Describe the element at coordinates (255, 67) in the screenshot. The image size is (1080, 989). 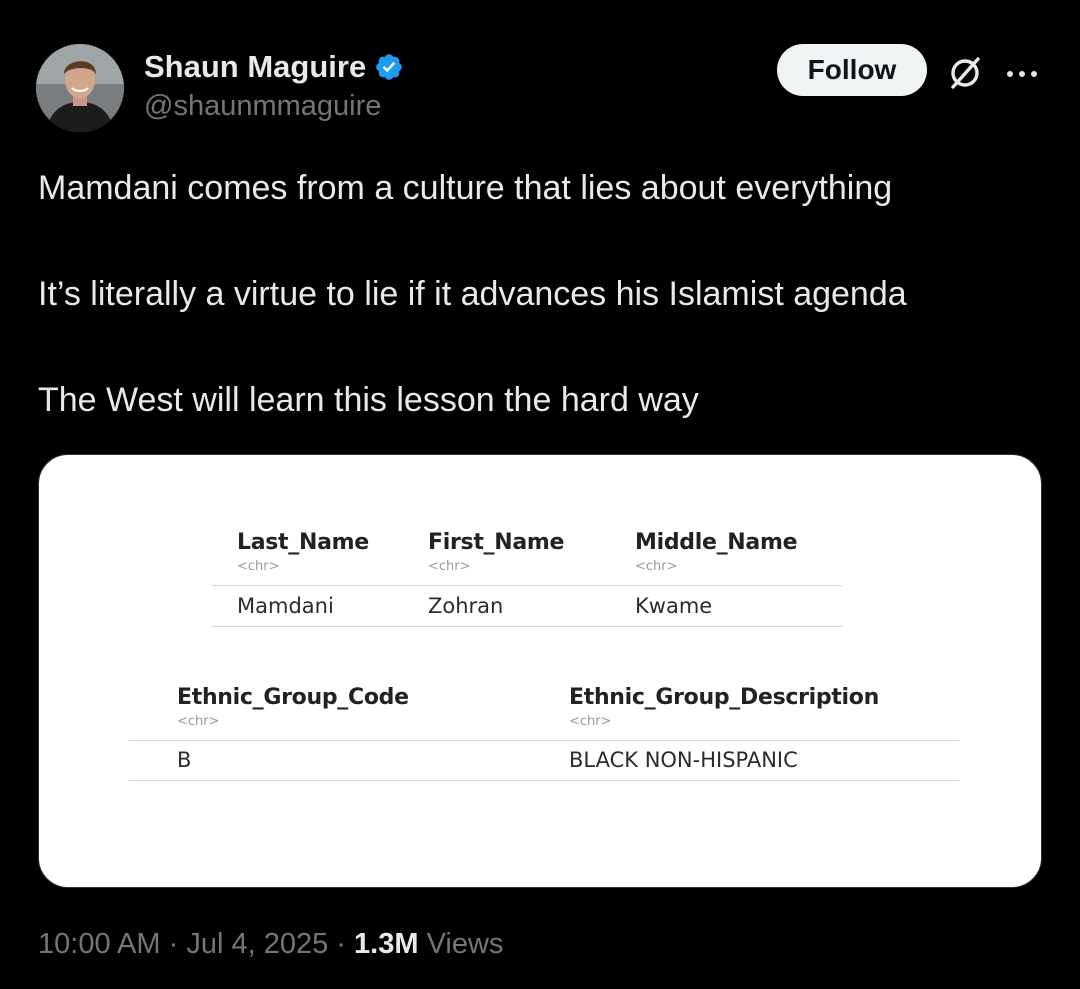
I see `author-display-name: Shaun Maguire` at that location.